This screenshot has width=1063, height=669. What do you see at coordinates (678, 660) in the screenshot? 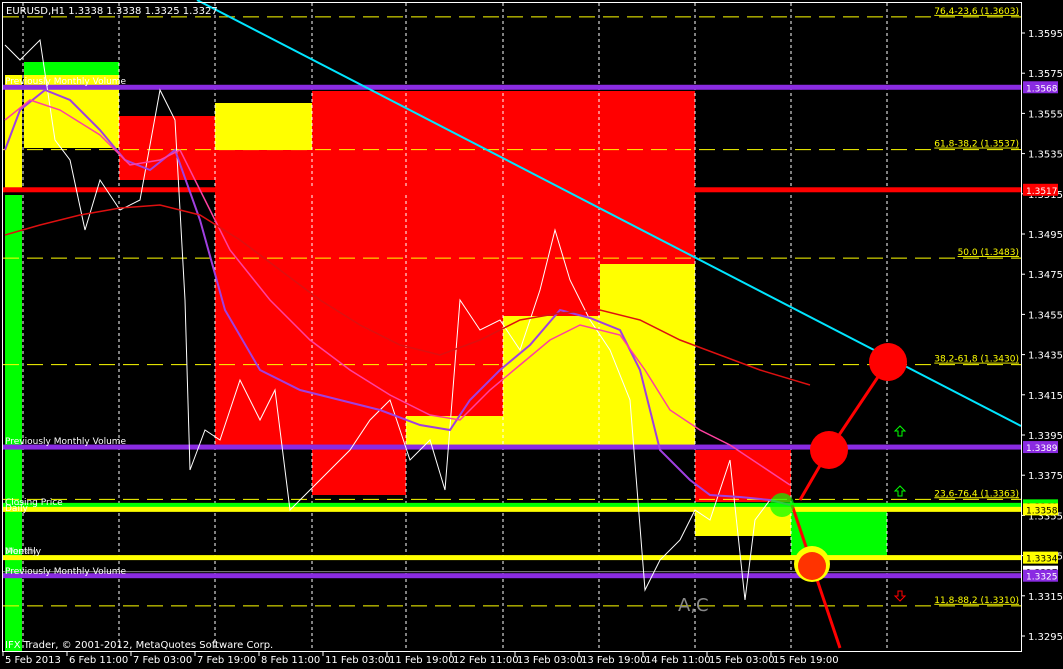
I see `x-tick-label: 14 Feb 11:00` at bounding box center [678, 660].